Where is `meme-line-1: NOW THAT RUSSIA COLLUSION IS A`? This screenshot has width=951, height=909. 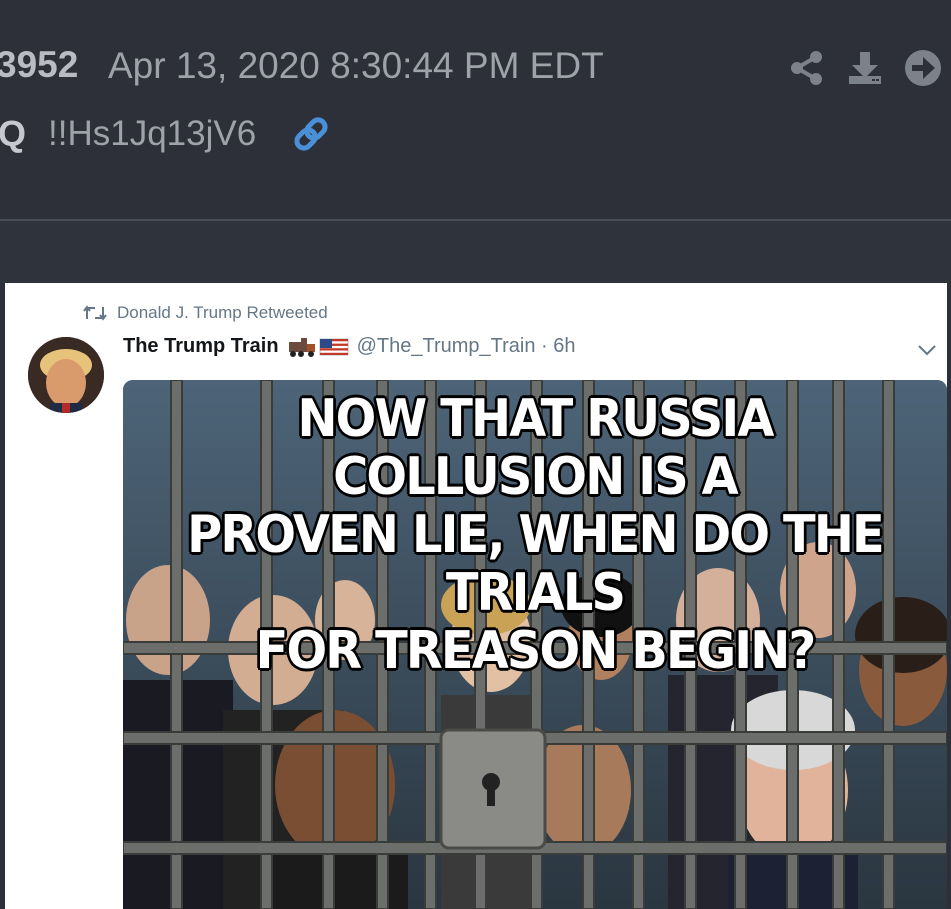
meme-line-1: NOW THAT RUSSIA COLLUSION IS A is located at coordinates (535, 448).